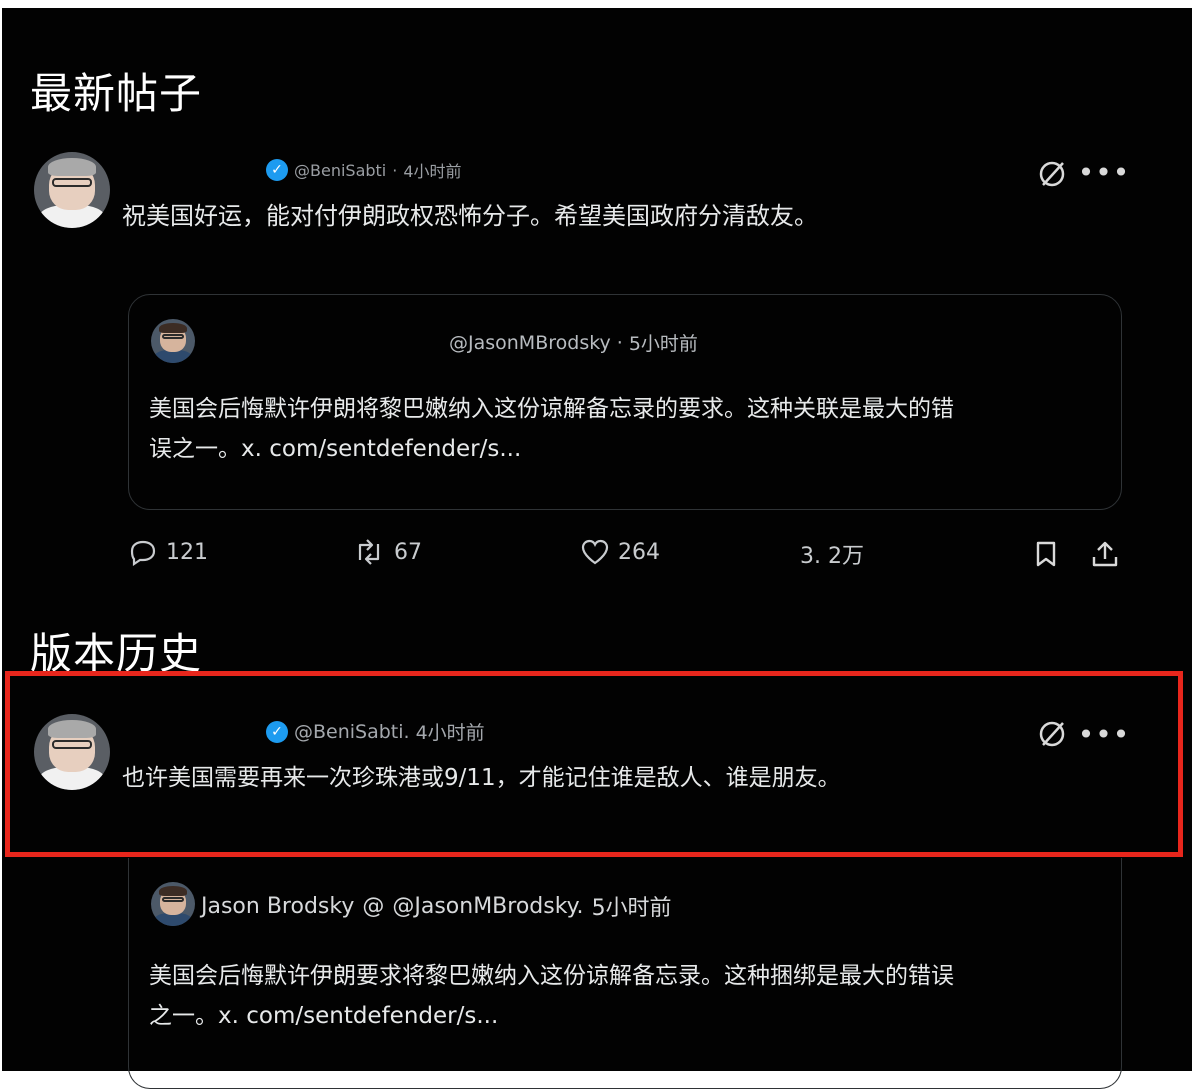  What do you see at coordinates (187, 552) in the screenshot?
I see `reply-count: 121` at bounding box center [187, 552].